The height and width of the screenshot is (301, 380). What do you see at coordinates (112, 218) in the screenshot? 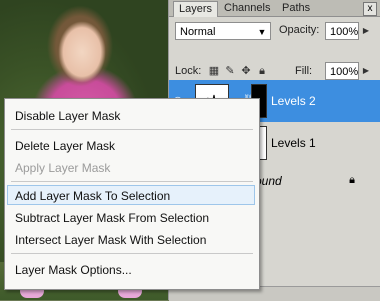
I see `menu-item-subtract-mask-from-selection: Subtract Layer Mask From Selection` at bounding box center [112, 218].